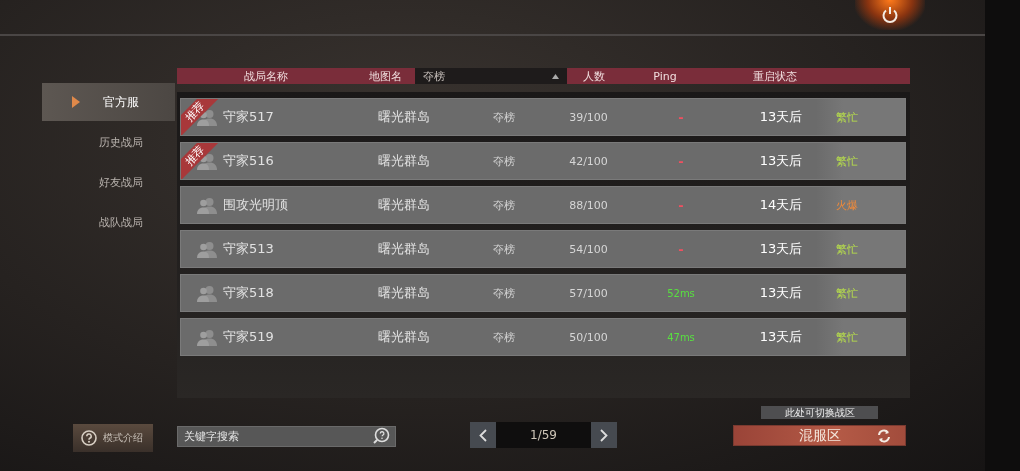  I want to click on server-row: 守家519 曙光群岛 夺榜 50/100 47ms 13天后 繁忙, so click(543, 337).